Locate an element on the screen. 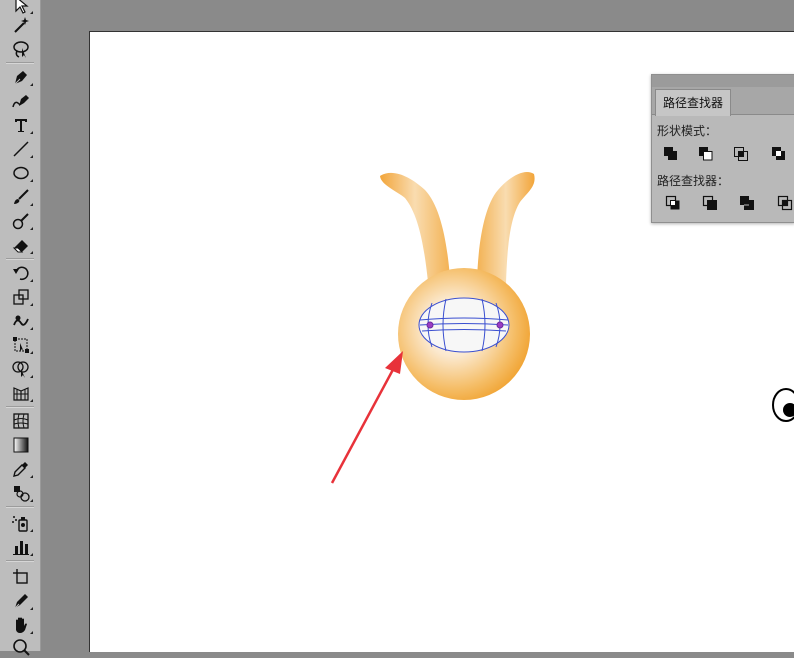 Image resolution: width=794 pixels, height=658 pixels. bunny-left-ear is located at coordinates (415, 227).